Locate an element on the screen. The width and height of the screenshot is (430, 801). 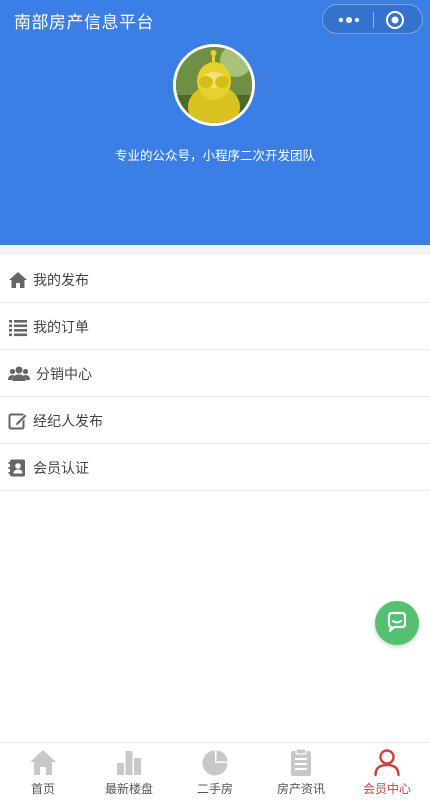
id-card-icon is located at coordinates (16, 468).